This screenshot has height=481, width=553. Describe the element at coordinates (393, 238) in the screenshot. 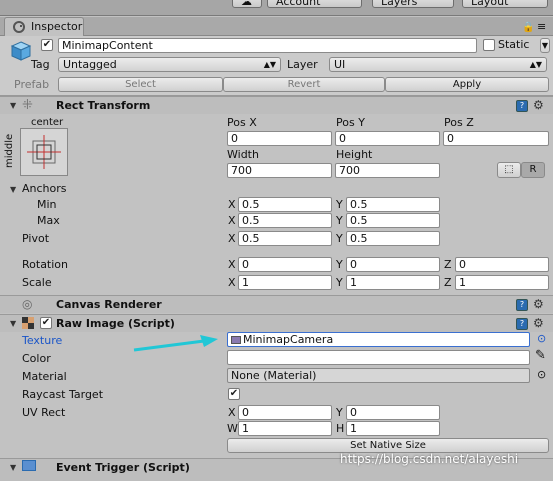

I see `pivot-y-input: 0.5` at that location.